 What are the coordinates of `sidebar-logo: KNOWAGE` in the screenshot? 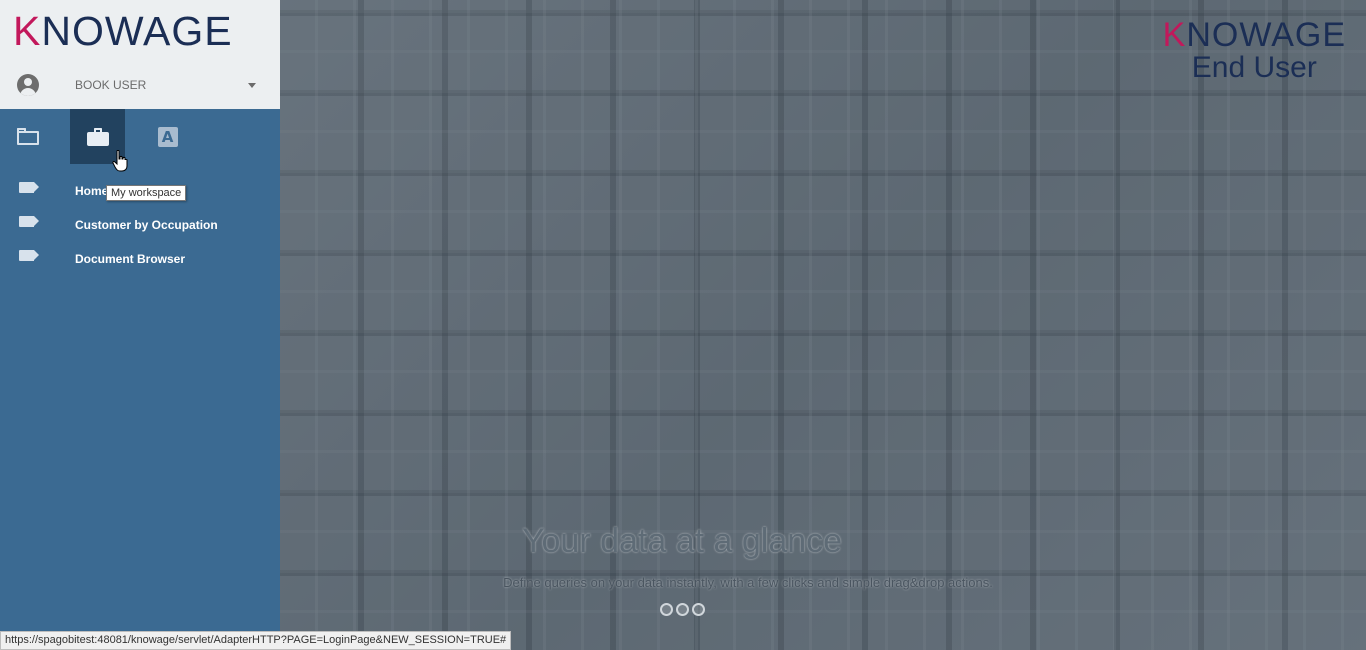 It's located at (140, 31).